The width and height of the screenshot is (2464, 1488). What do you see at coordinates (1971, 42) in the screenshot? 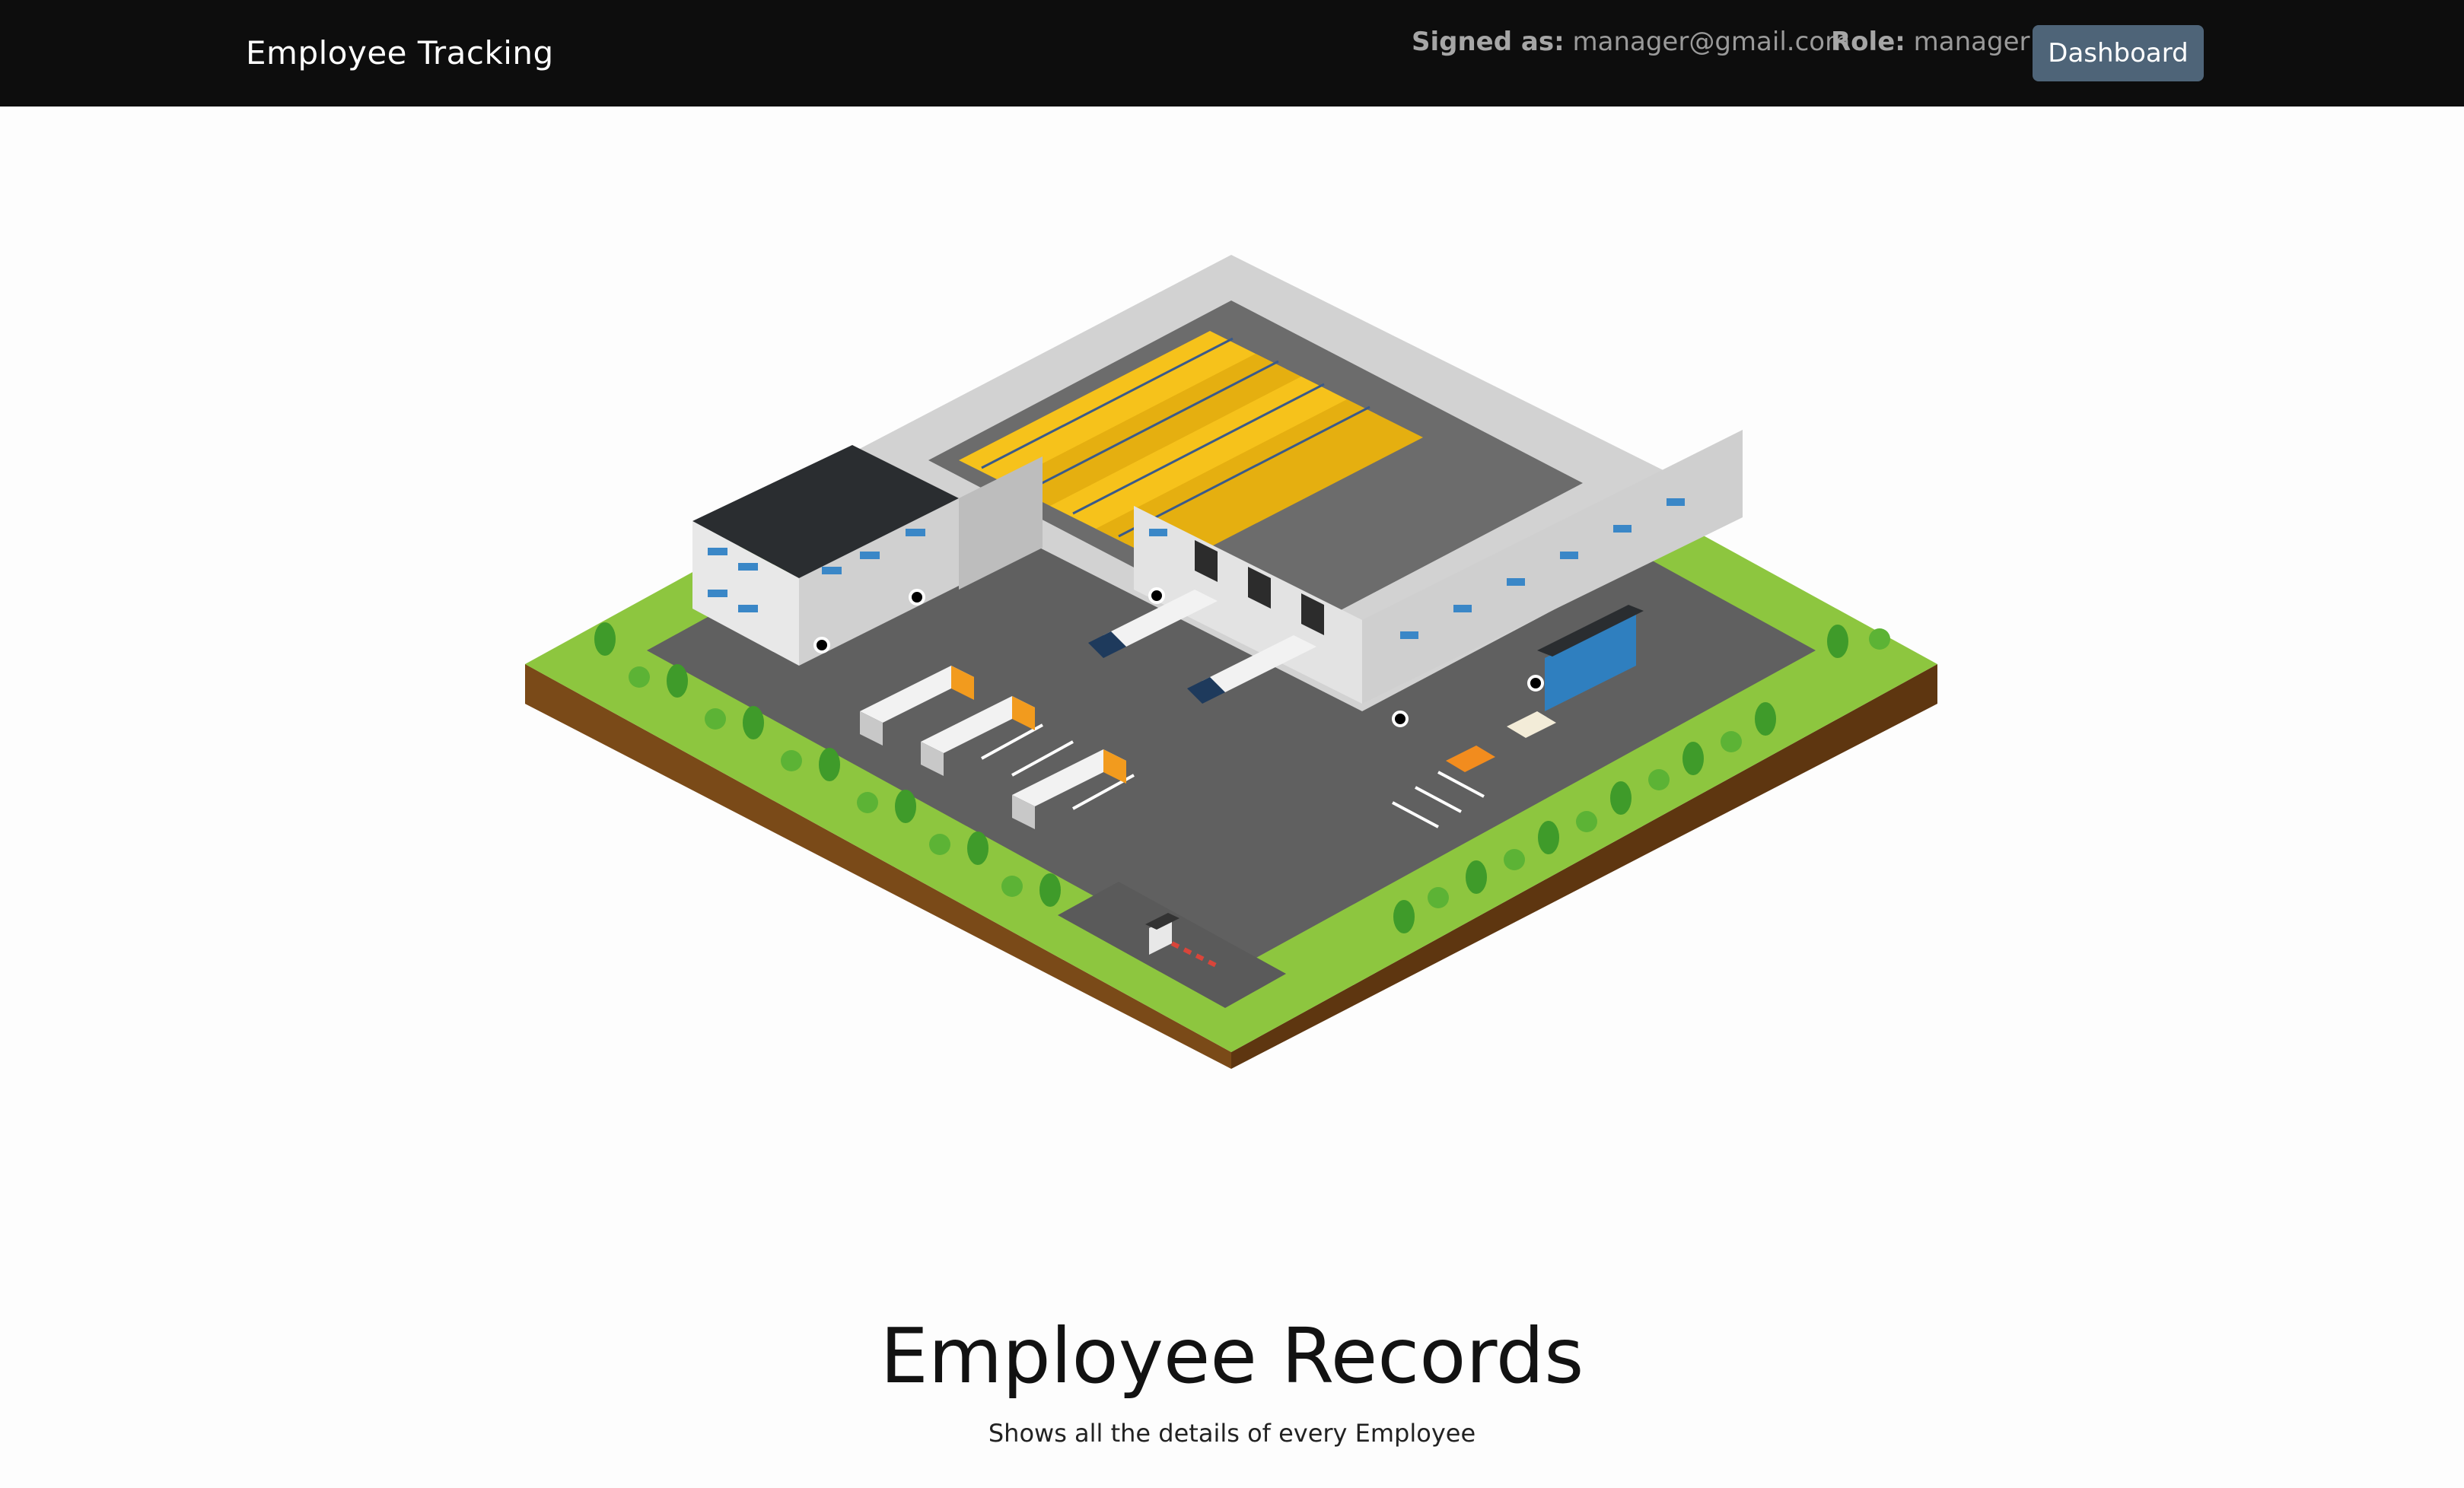
I see `role-value: manager` at bounding box center [1971, 42].